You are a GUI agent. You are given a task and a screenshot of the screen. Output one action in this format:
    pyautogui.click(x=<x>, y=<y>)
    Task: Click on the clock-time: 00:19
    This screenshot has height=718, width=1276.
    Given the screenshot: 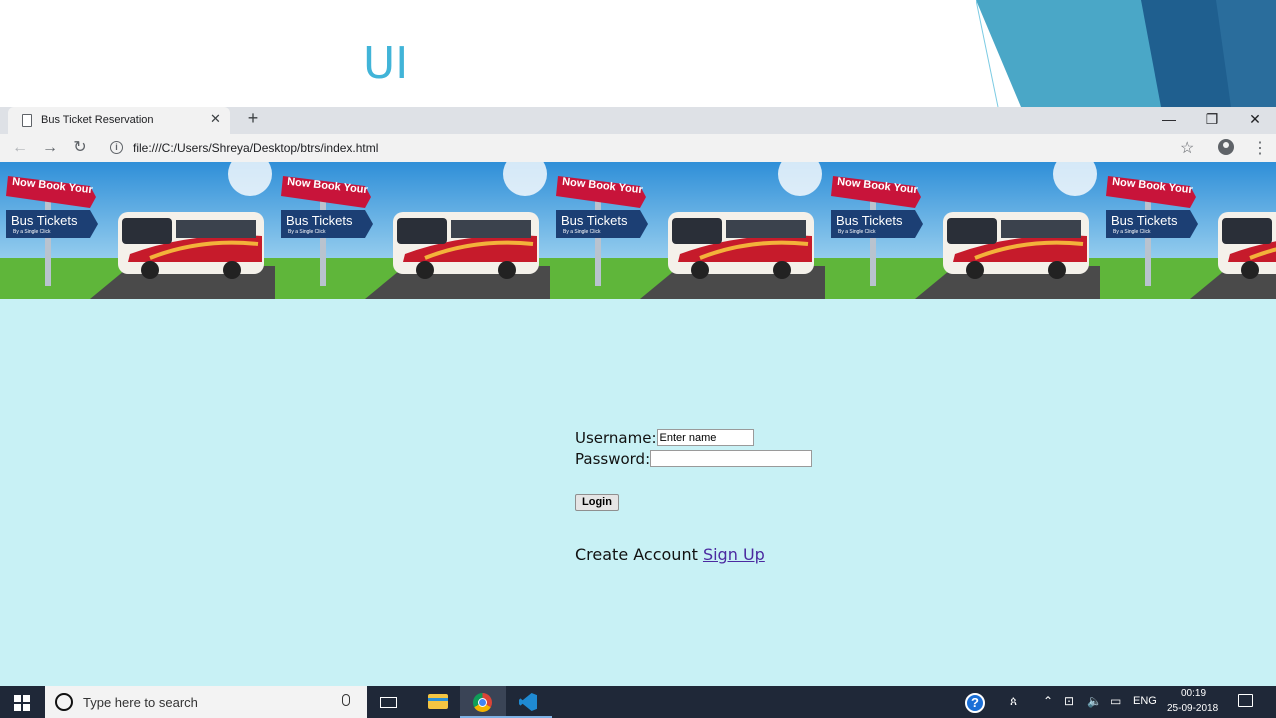 What is the action you would take?
    pyautogui.click(x=1193, y=693)
    